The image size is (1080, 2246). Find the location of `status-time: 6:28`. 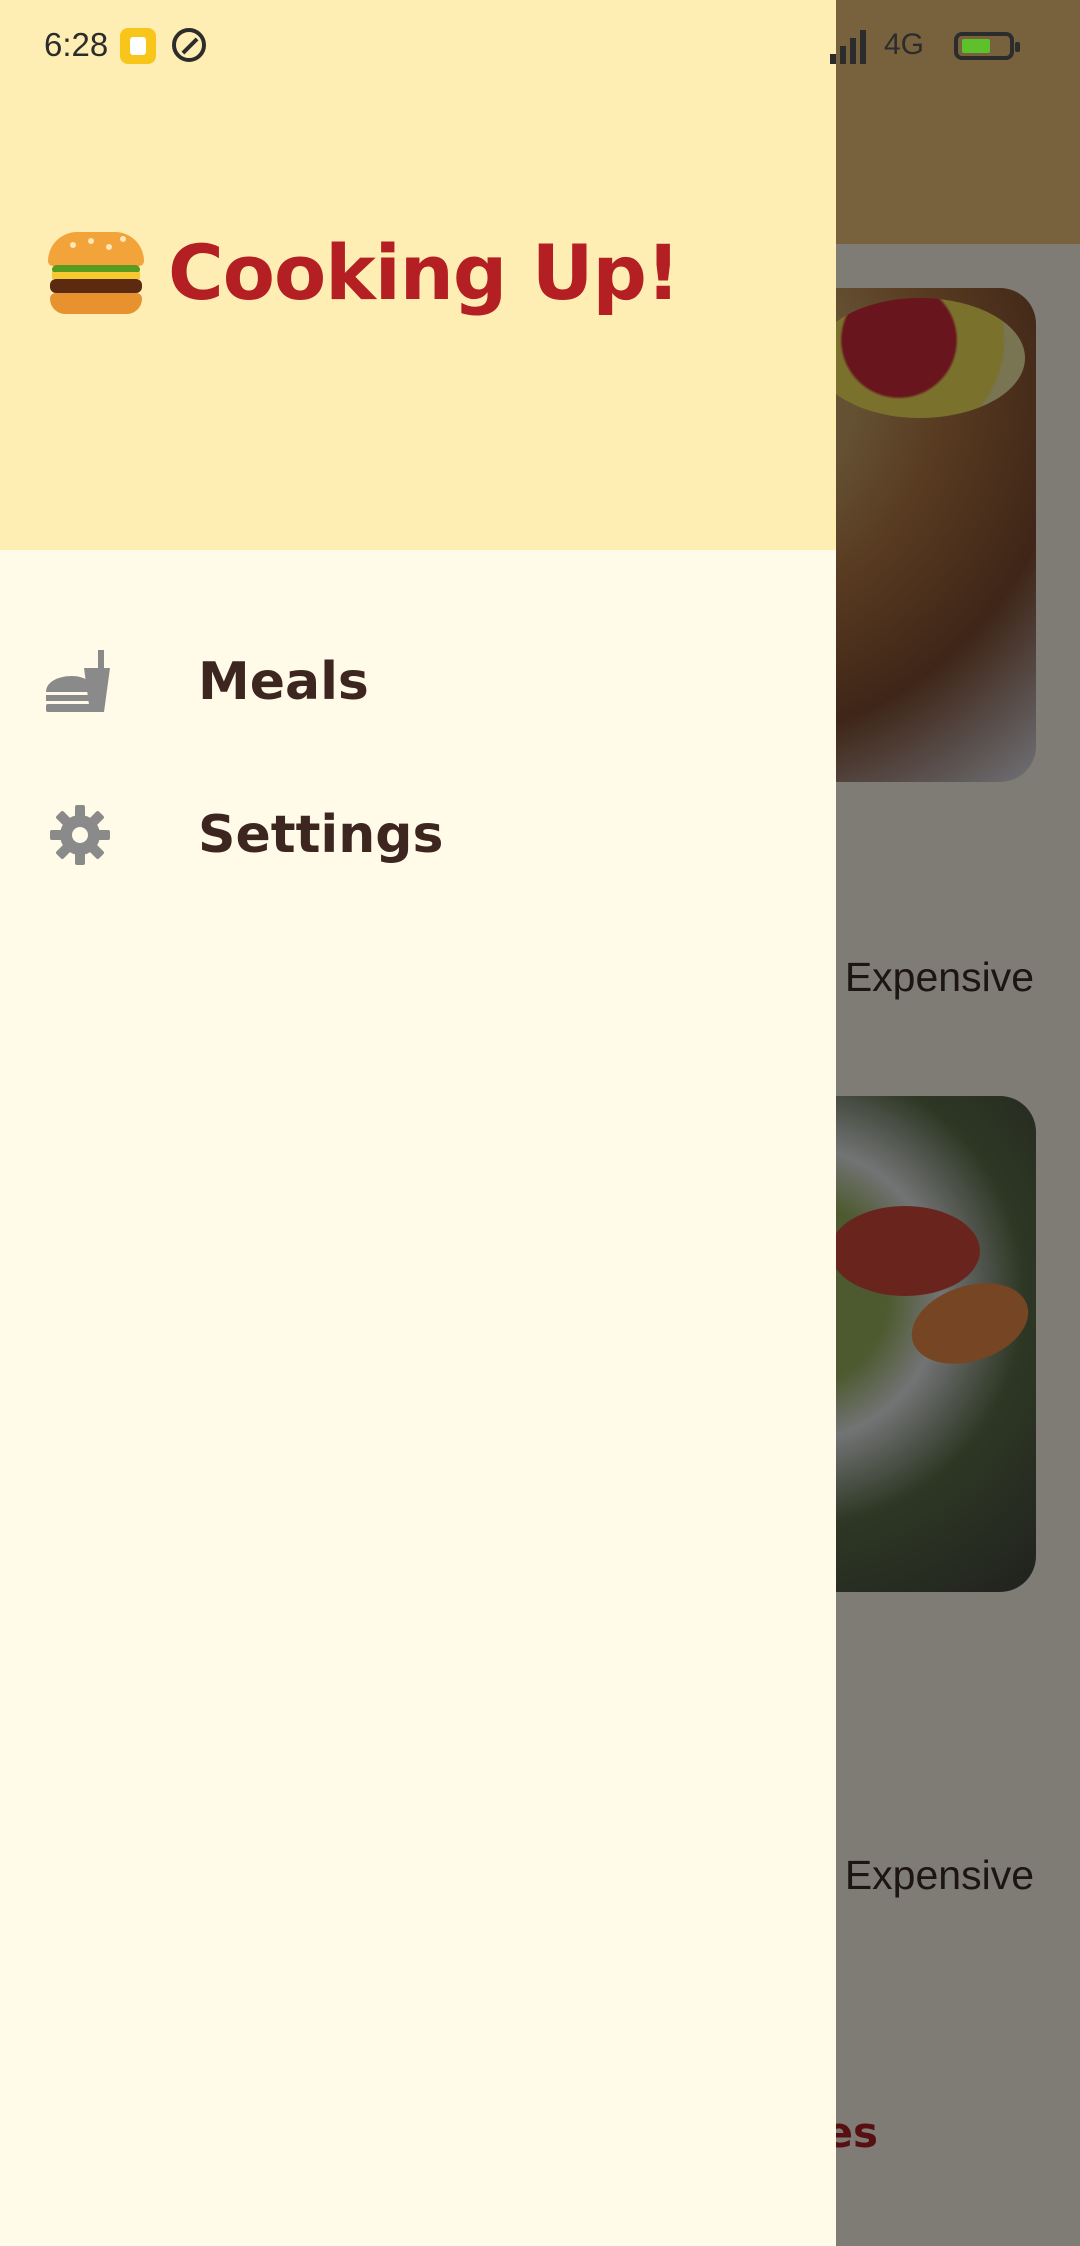

status-time: 6:28 is located at coordinates (76, 44).